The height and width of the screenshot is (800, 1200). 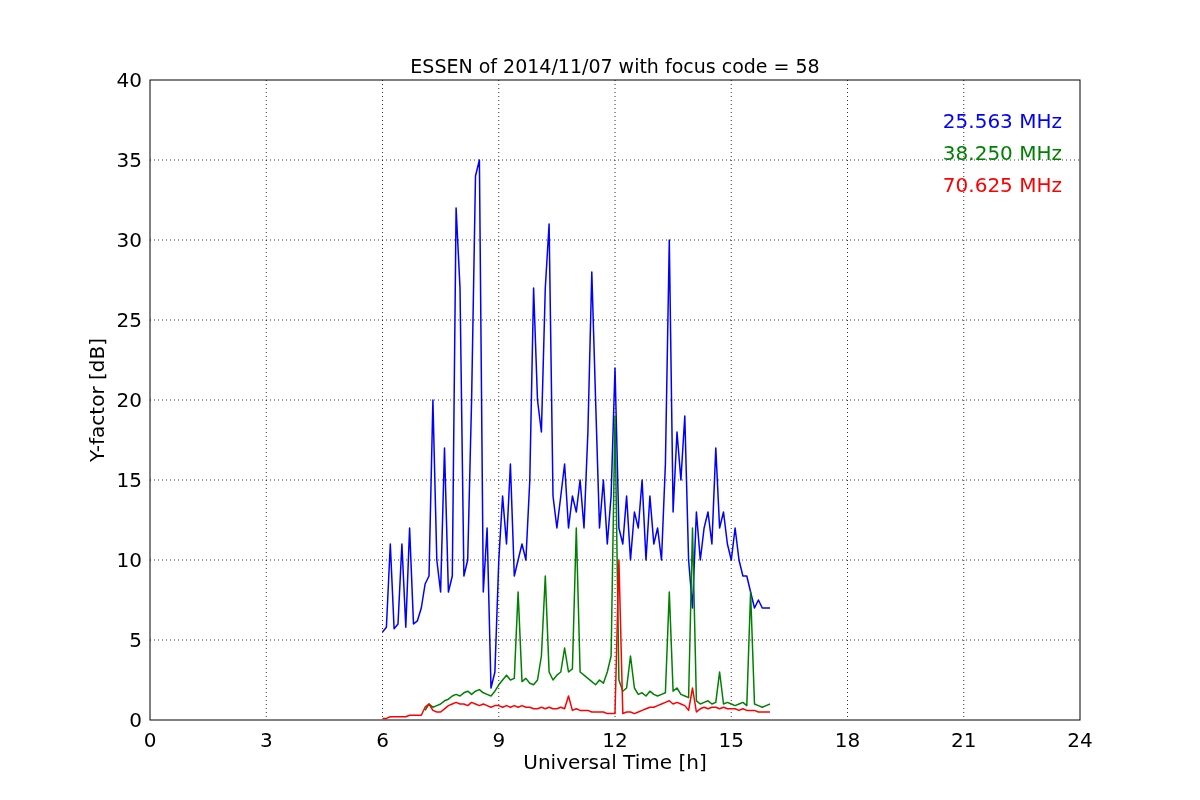 I want to click on y-tick-label: 0, so click(x=135, y=720).